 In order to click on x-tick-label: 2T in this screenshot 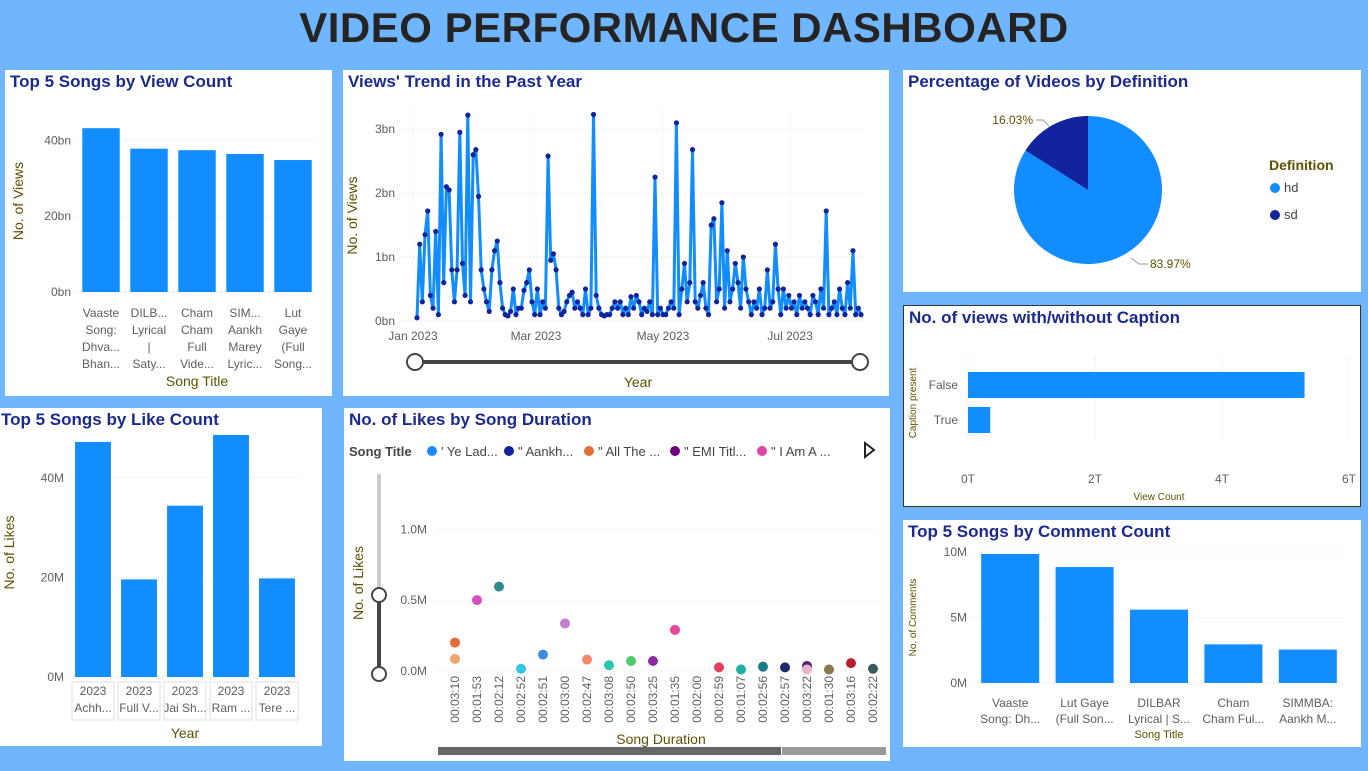, I will do `click(1095, 479)`.